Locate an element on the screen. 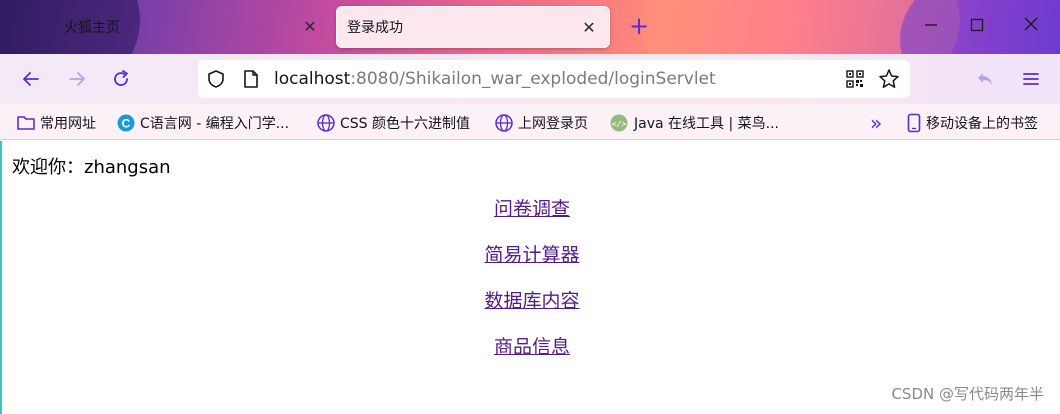 Image resolution: width=1060 pixels, height=414 pixels. link-database-content: 数据库内容 is located at coordinates (531, 301).